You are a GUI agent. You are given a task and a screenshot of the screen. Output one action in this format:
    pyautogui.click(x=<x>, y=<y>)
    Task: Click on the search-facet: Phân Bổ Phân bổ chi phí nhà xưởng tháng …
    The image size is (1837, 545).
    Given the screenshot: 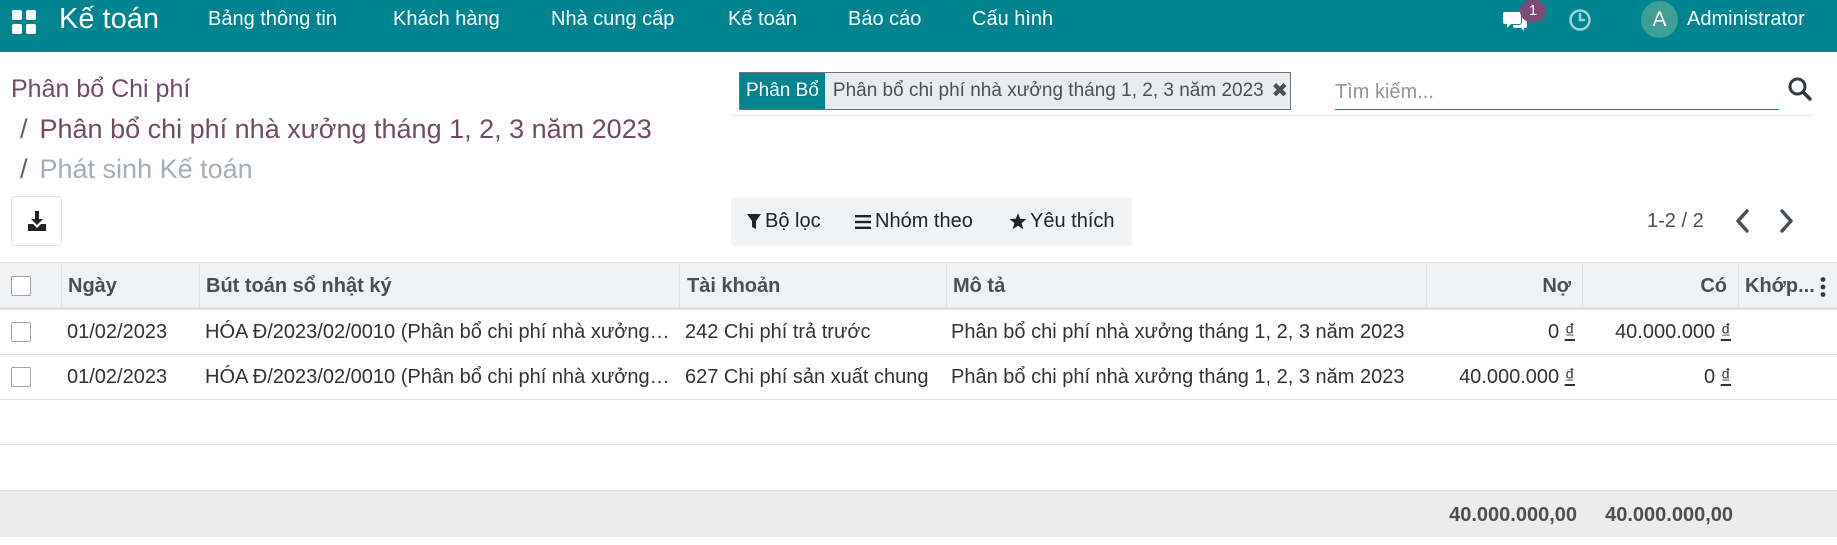 What is the action you would take?
    pyautogui.click(x=1015, y=91)
    